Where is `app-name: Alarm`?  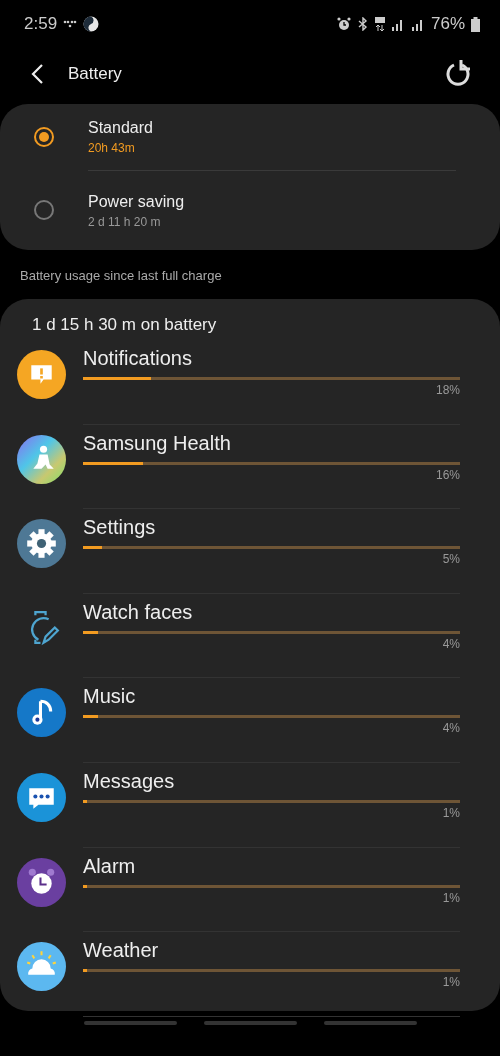
app-name: Alarm is located at coordinates (109, 866).